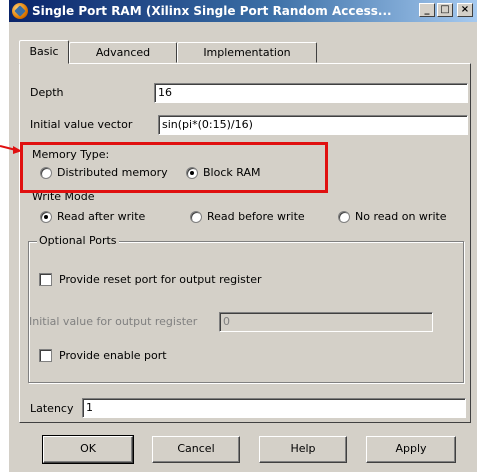  Describe the element at coordinates (123, 52) in the screenshot. I see `tab-advanced: Advanced` at that location.